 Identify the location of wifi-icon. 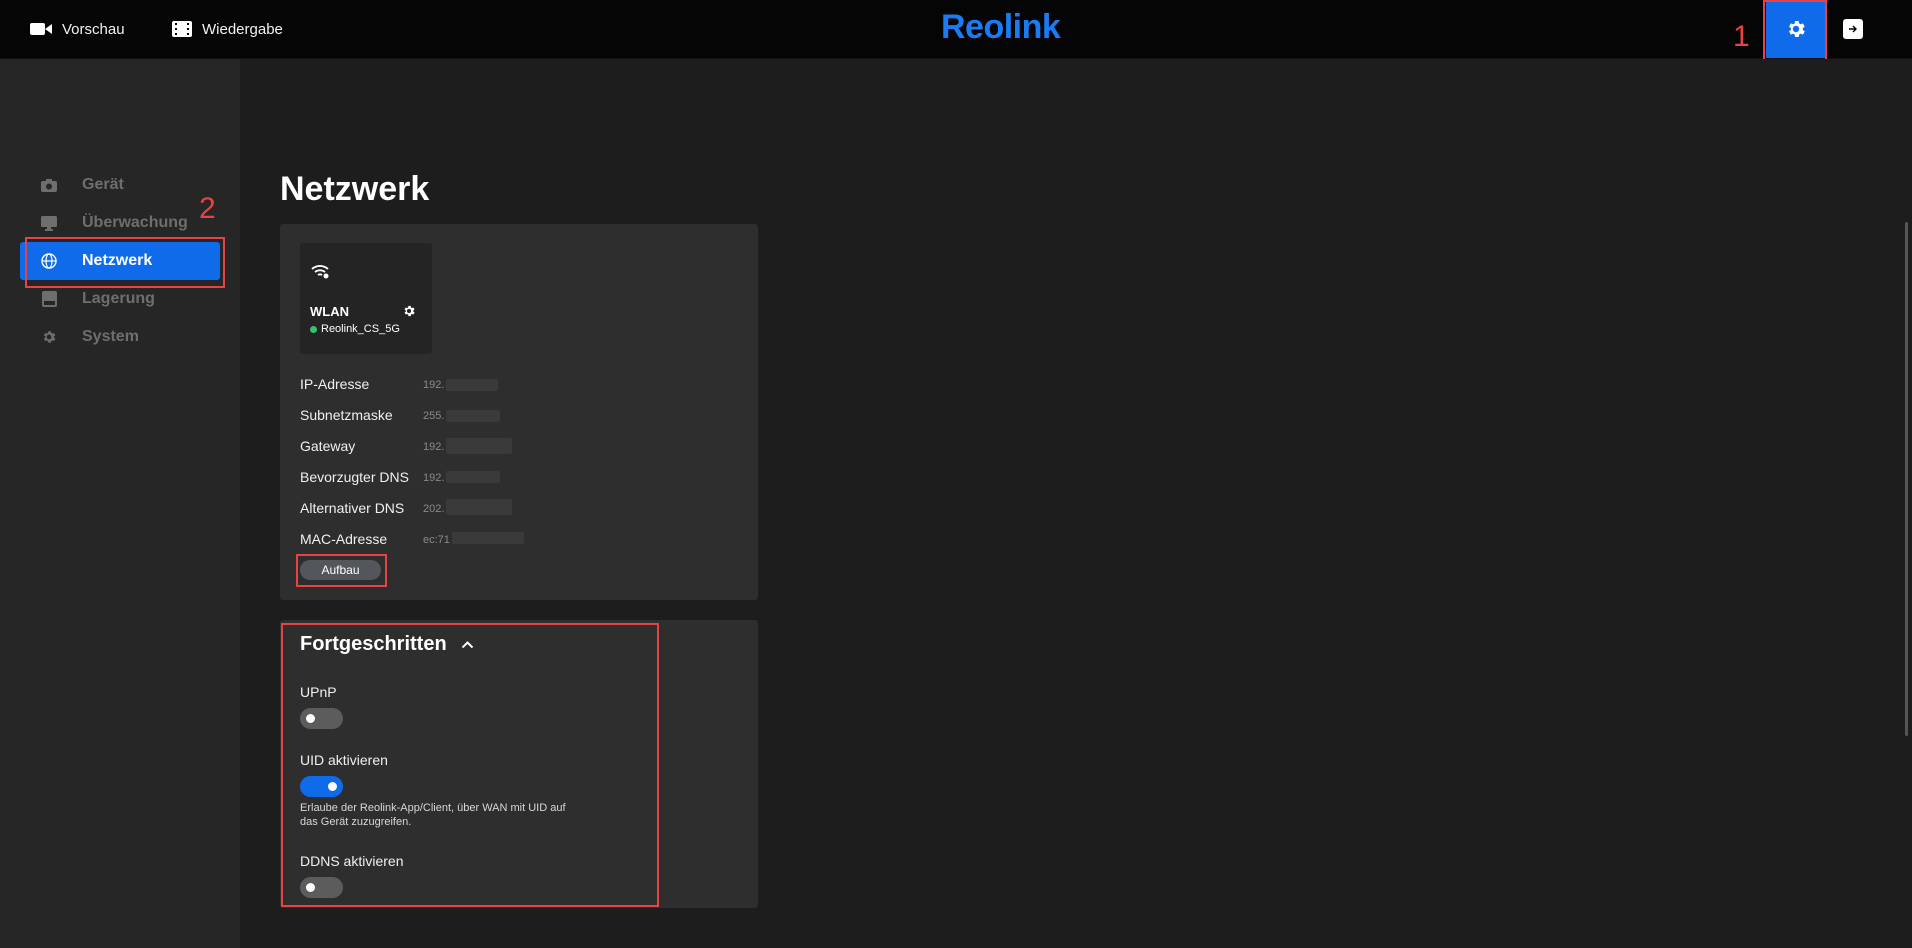
(320, 272).